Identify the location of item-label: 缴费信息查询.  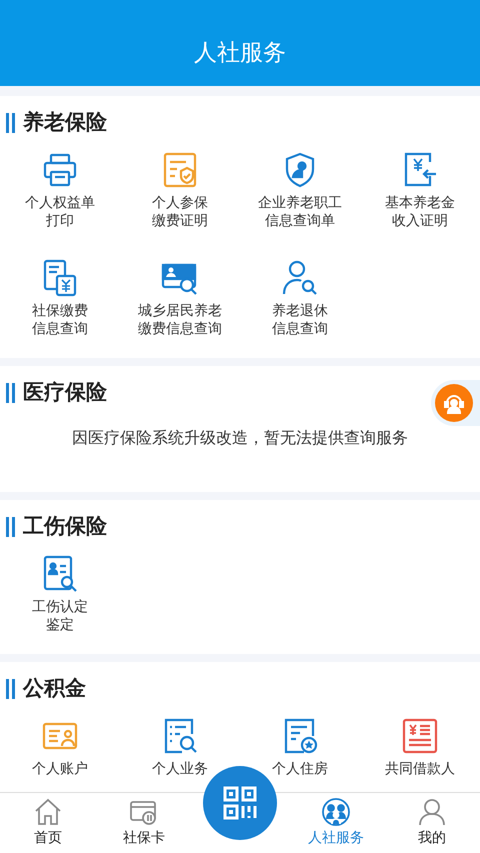
(180, 329).